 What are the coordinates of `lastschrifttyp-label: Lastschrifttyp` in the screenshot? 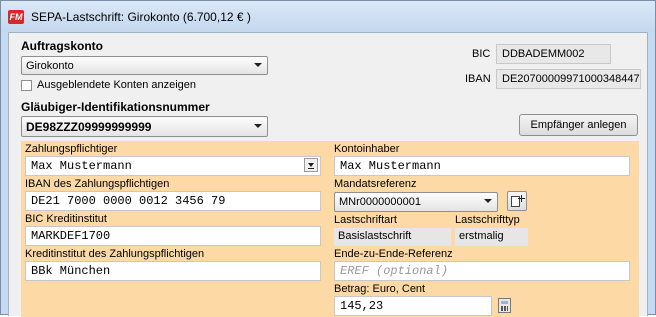 It's located at (487, 220).